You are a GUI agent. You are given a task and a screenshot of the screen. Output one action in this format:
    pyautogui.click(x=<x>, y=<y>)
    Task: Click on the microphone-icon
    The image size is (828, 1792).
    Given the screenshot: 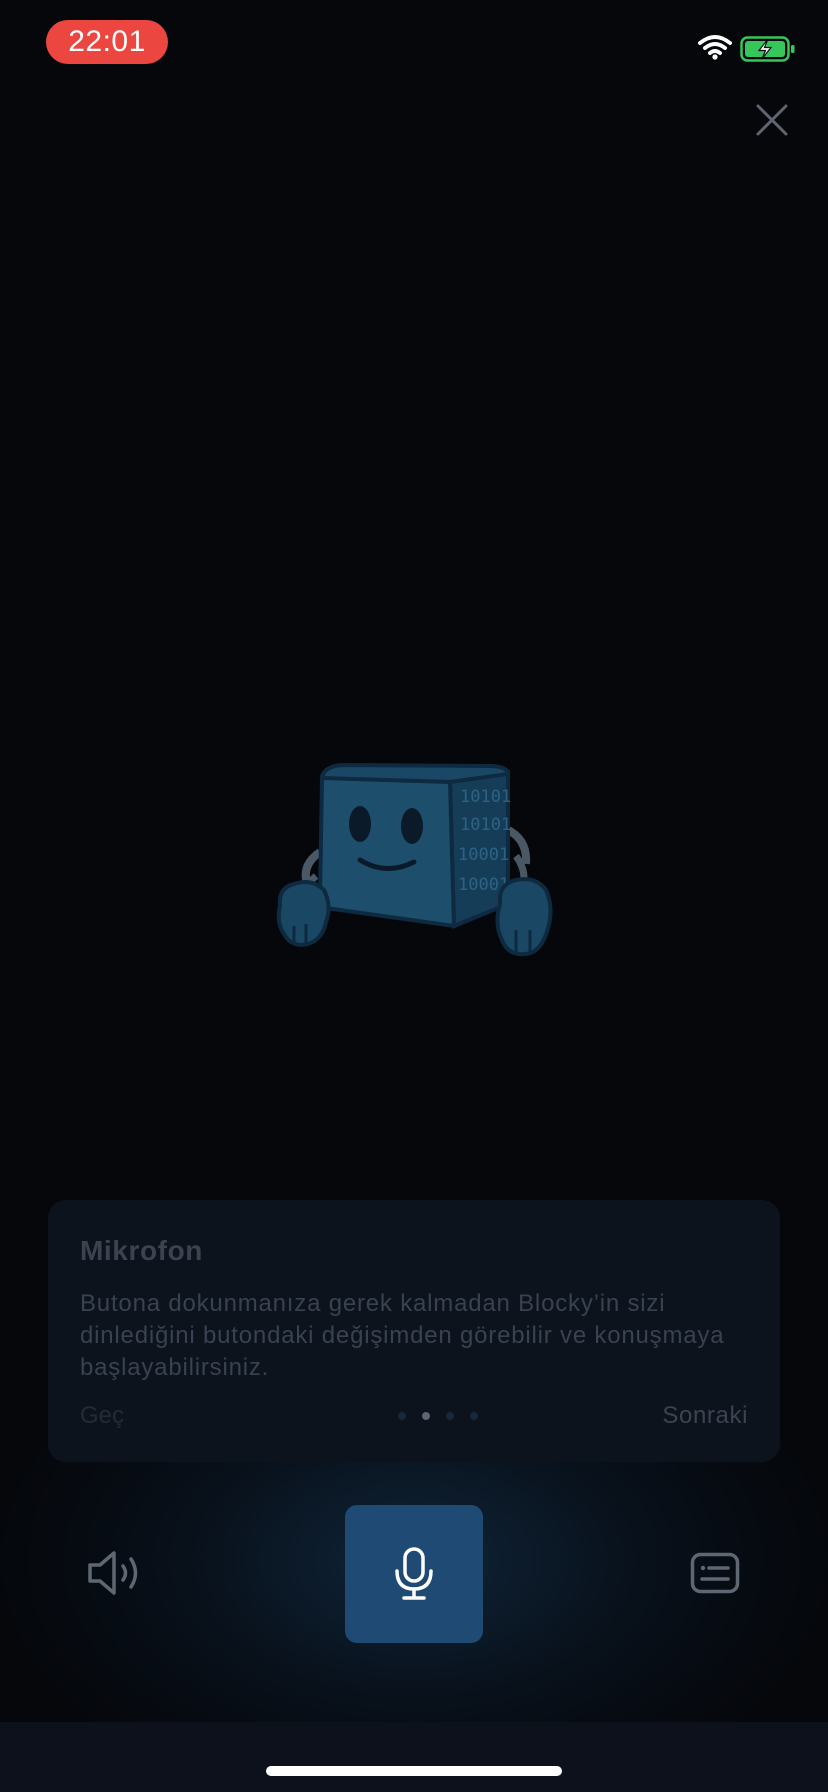 What is the action you would take?
    pyautogui.click(x=414, y=1573)
    